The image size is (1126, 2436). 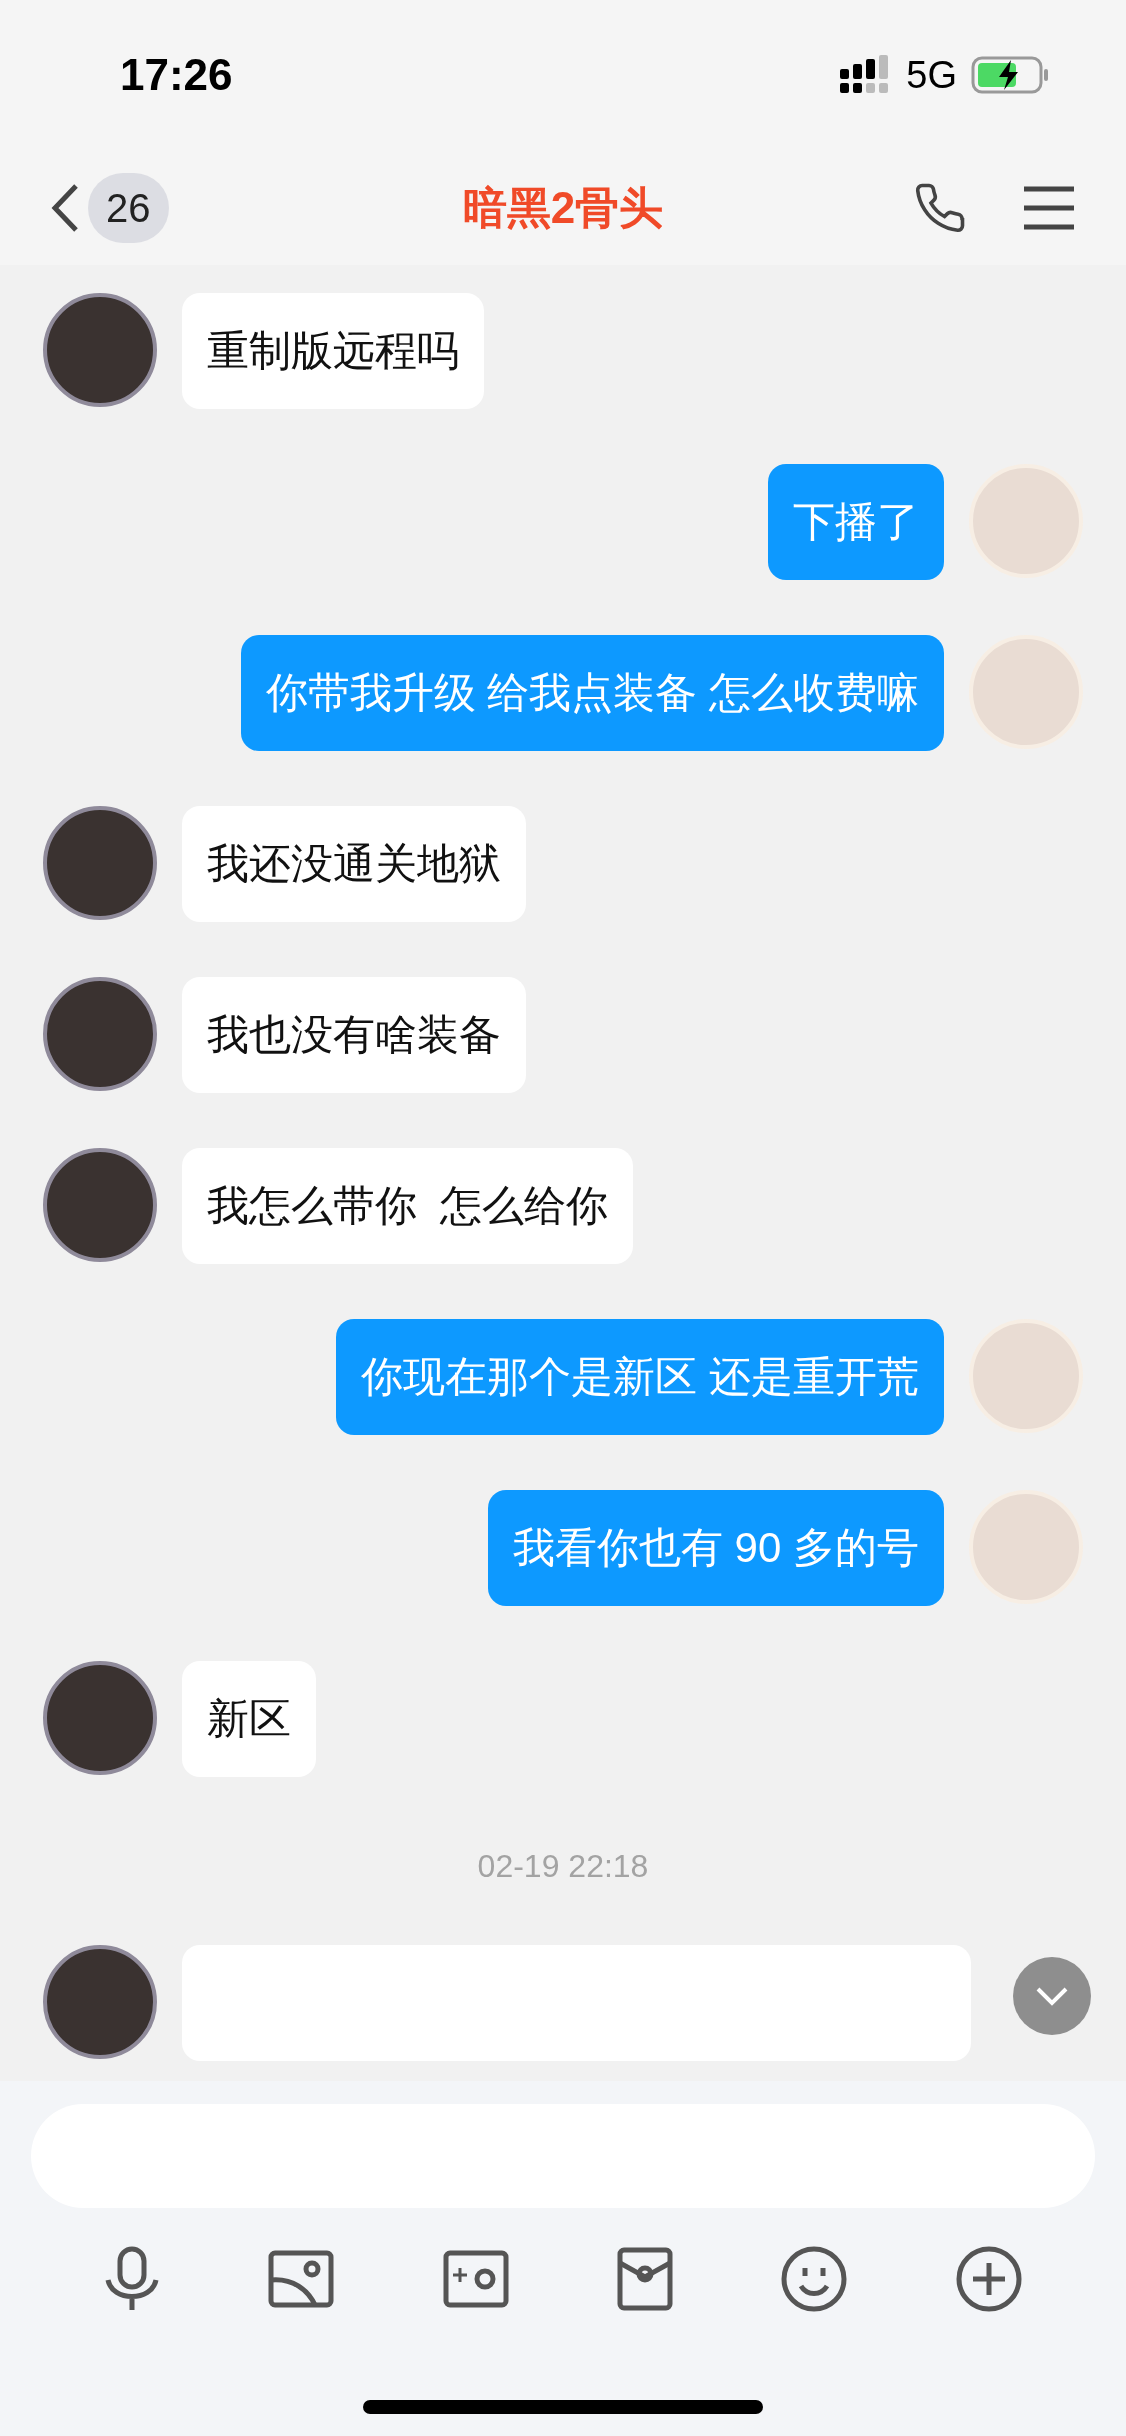 What do you see at coordinates (645, 2279) in the screenshot?
I see `envelope-icon` at bounding box center [645, 2279].